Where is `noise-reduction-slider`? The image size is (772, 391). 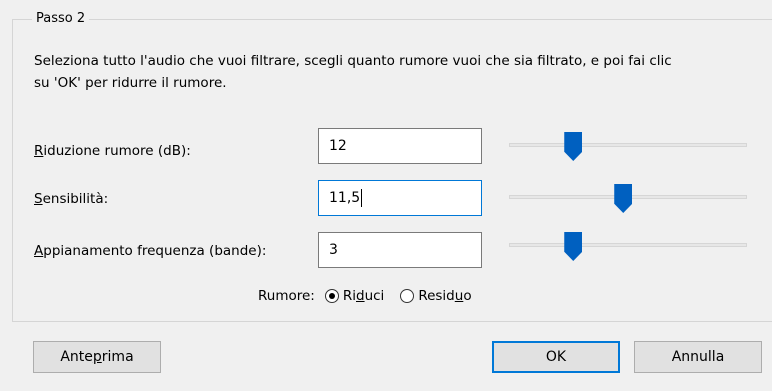
noise-reduction-slider is located at coordinates (628, 145).